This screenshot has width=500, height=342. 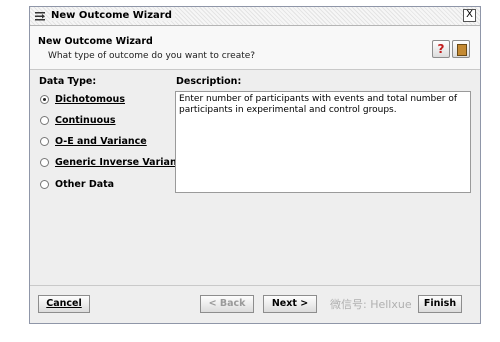 I want to click on back-button: < Back, so click(x=227, y=304).